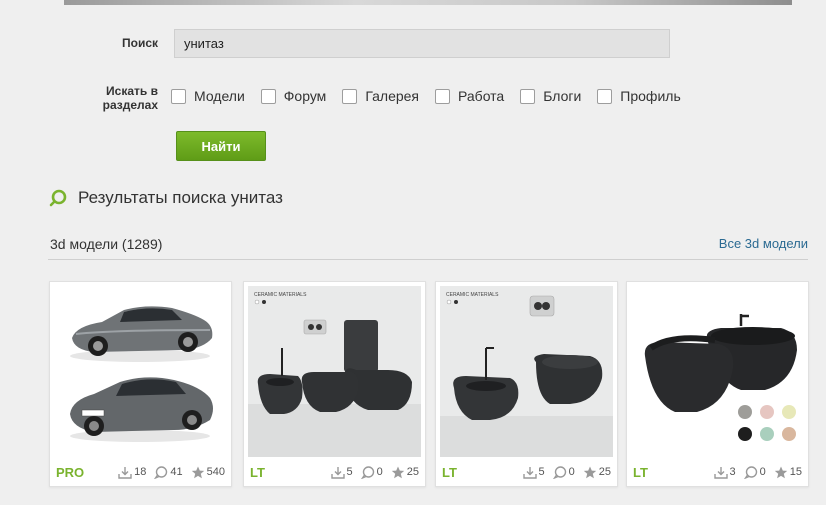 This screenshot has height=505, width=826. What do you see at coordinates (428, 259) in the screenshot?
I see `divider` at bounding box center [428, 259].